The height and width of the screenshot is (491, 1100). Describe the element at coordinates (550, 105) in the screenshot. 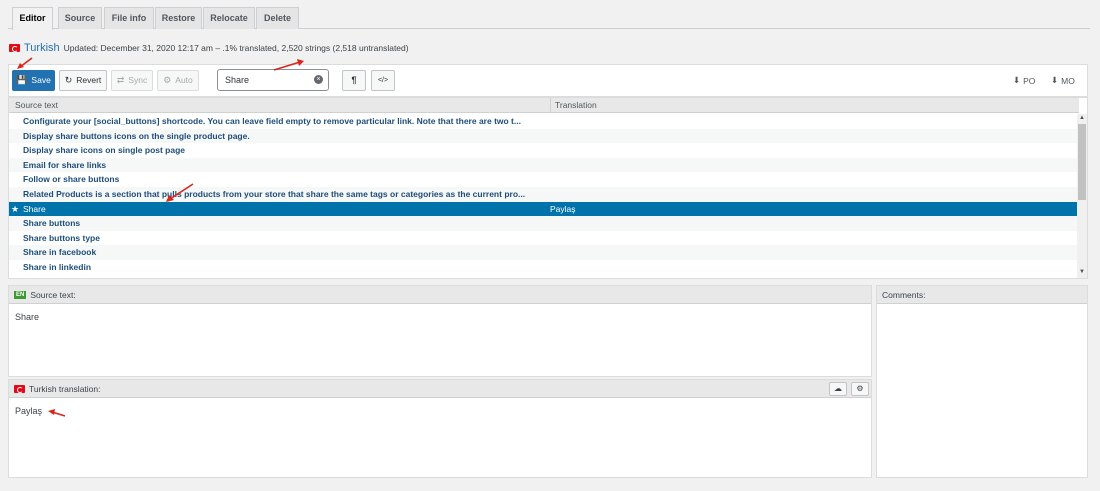

I see `column-divider` at that location.